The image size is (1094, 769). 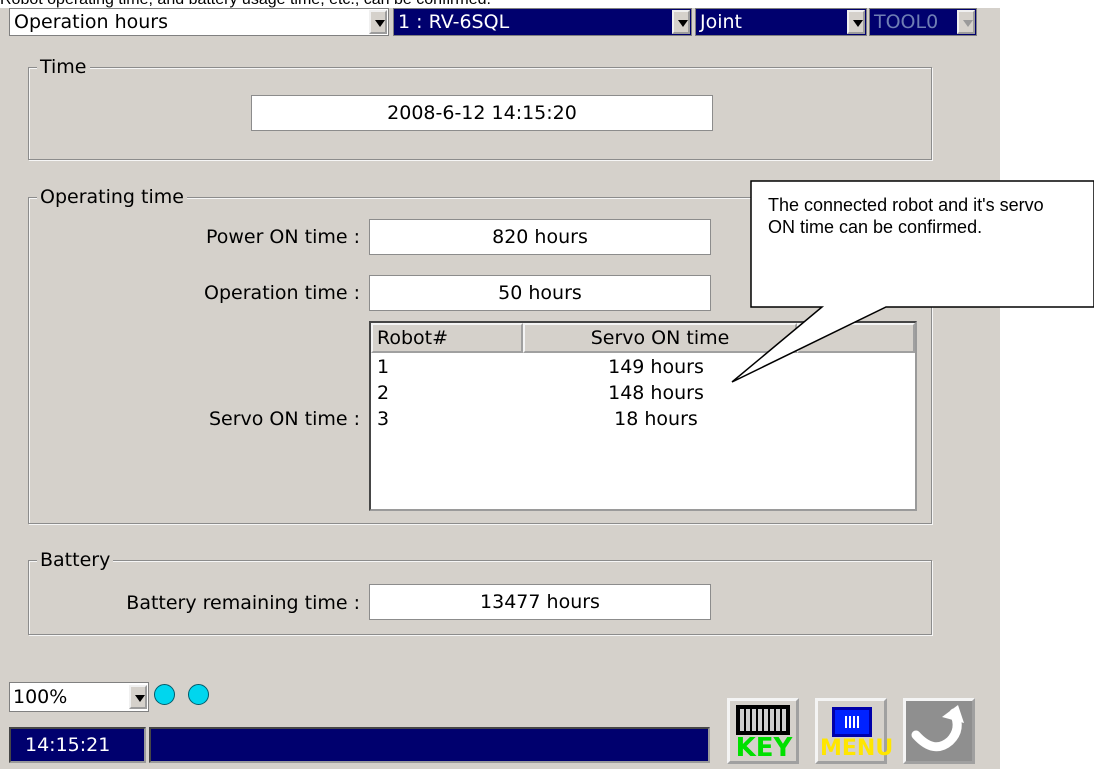 What do you see at coordinates (781, 22) in the screenshot?
I see `coordinate-select: Joint` at bounding box center [781, 22].